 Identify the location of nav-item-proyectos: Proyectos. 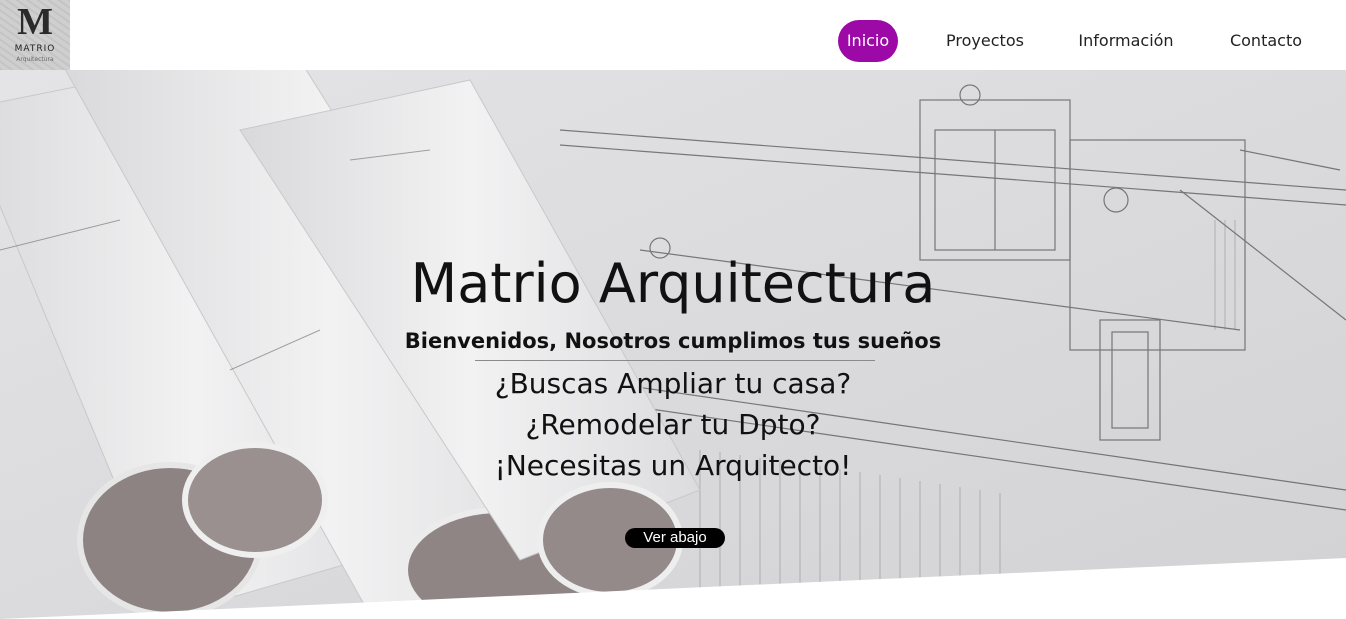
(985, 41).